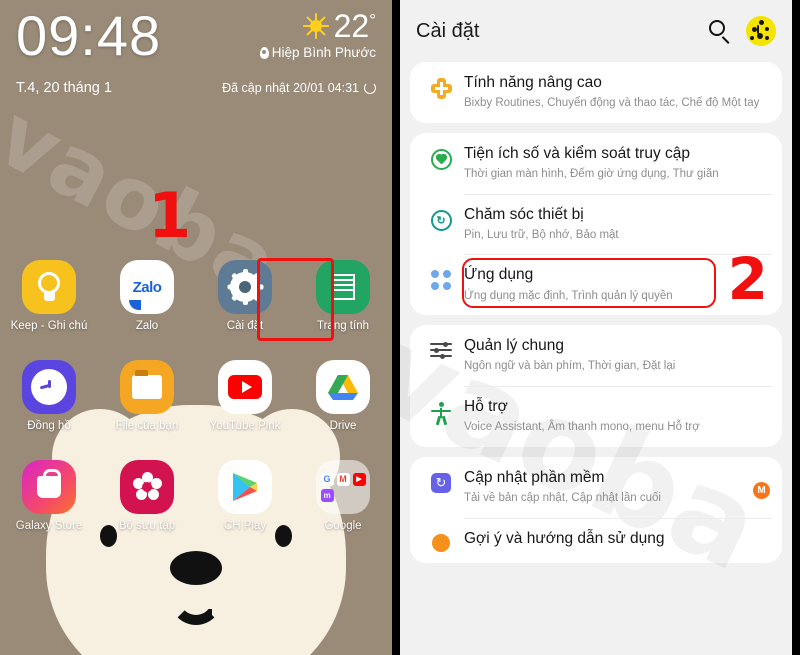  Describe the element at coordinates (315, 26) in the screenshot. I see `sun-weather-icon` at that location.